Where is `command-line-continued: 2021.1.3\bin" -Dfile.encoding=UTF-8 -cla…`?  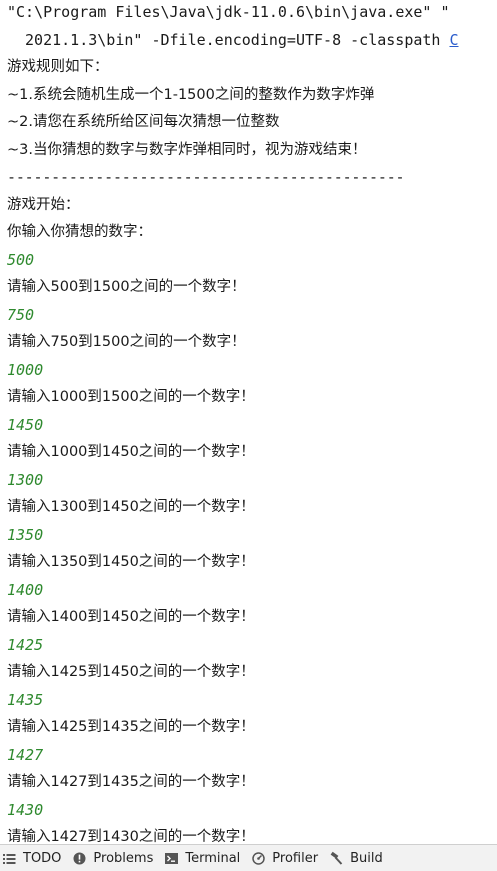 command-line-continued: 2021.1.3\bin" -Dfile.encoding=UTF-8 -cla… is located at coordinates (237, 40).